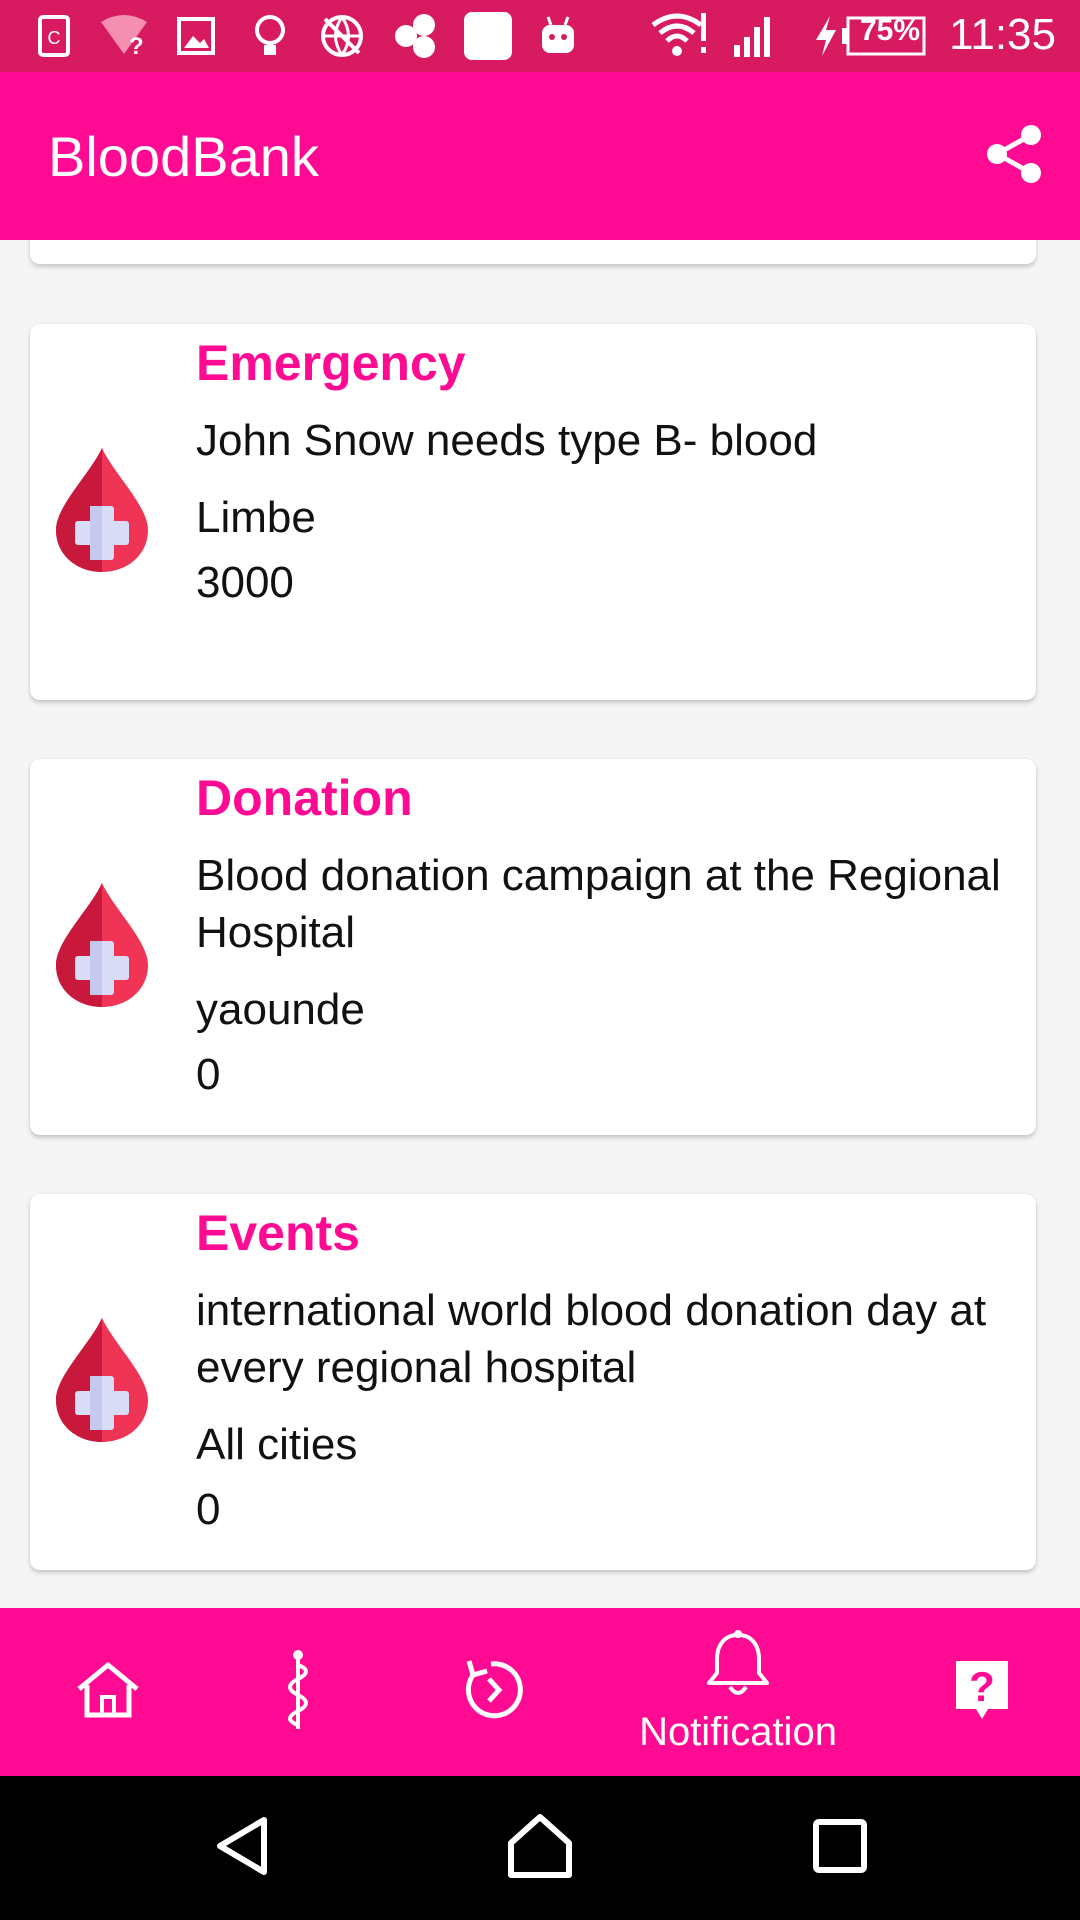 Image resolution: width=1080 pixels, height=1920 pixels. I want to click on nav-medical, so click(298, 1692).